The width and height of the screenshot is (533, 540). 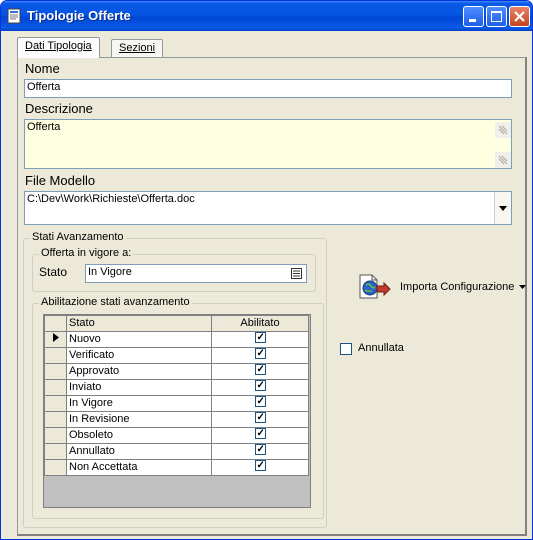 I want to click on tab-sezioni: Sezioni, so click(x=137, y=48).